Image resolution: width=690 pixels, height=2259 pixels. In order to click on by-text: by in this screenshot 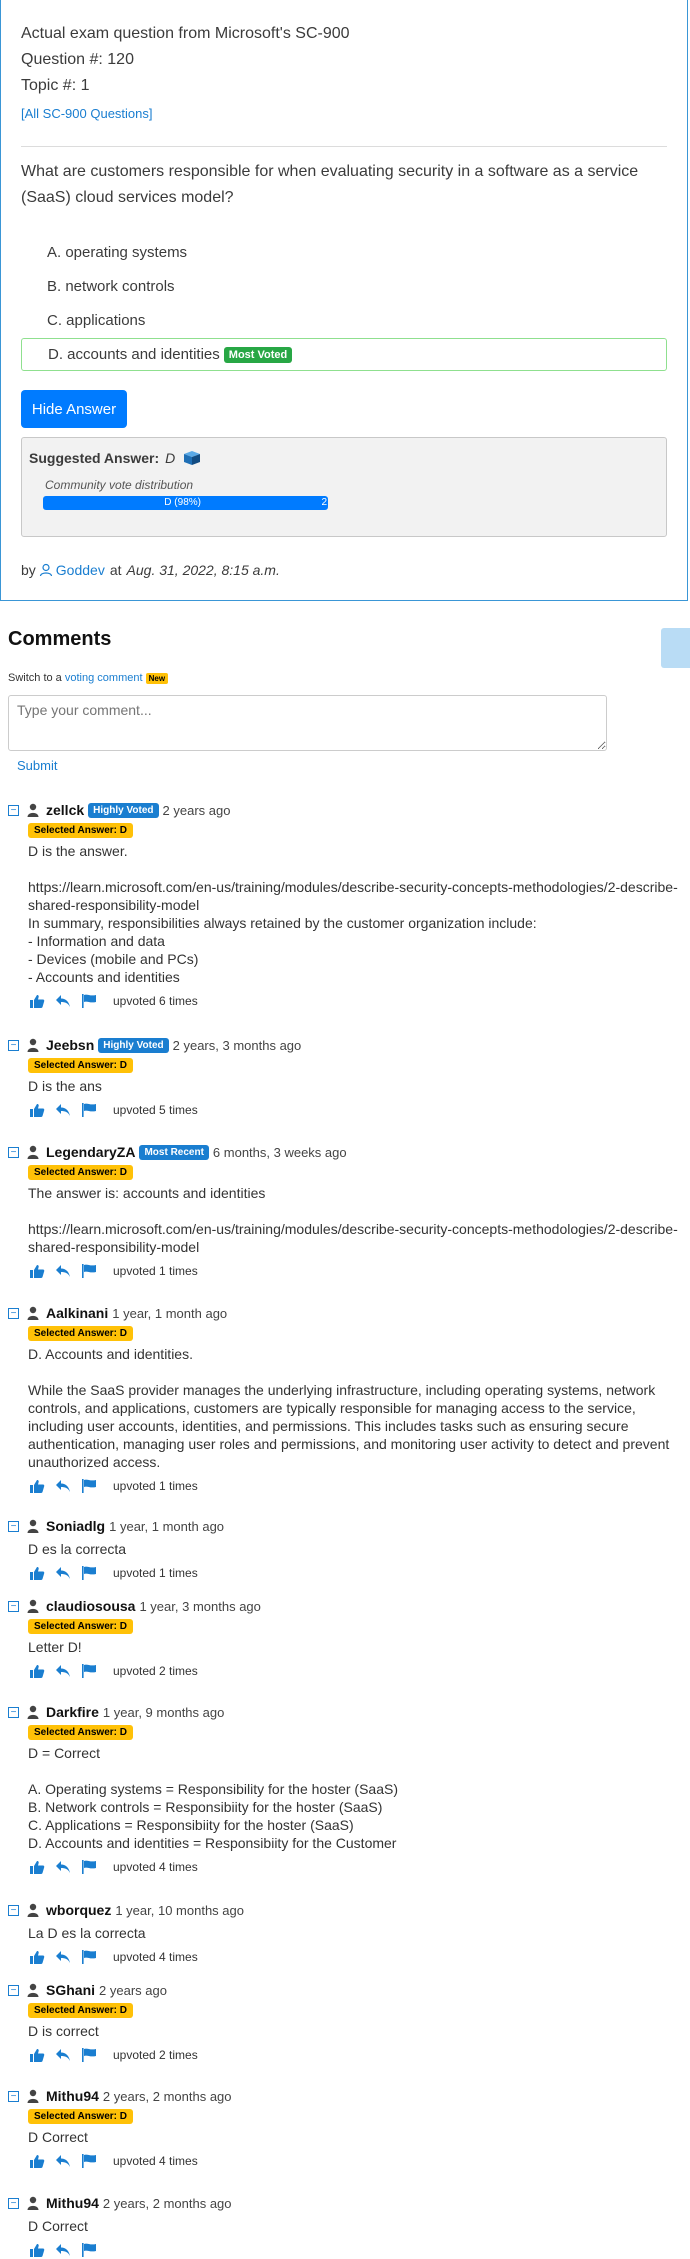, I will do `click(28, 570)`.